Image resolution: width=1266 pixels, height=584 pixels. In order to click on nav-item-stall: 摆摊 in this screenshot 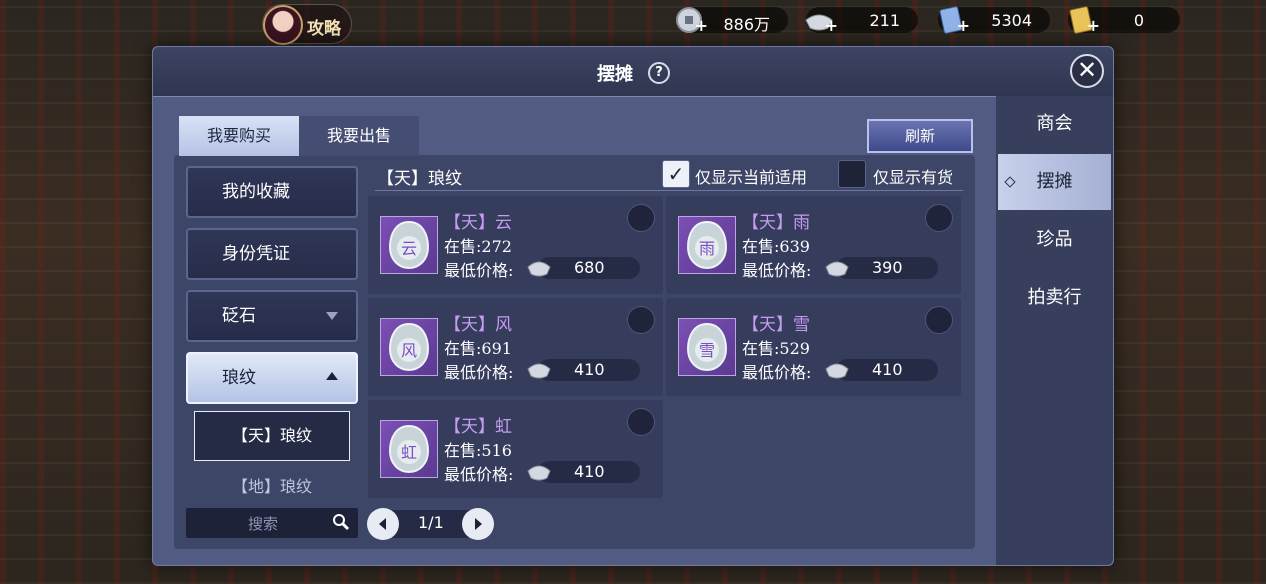, I will do `click(1054, 182)`.